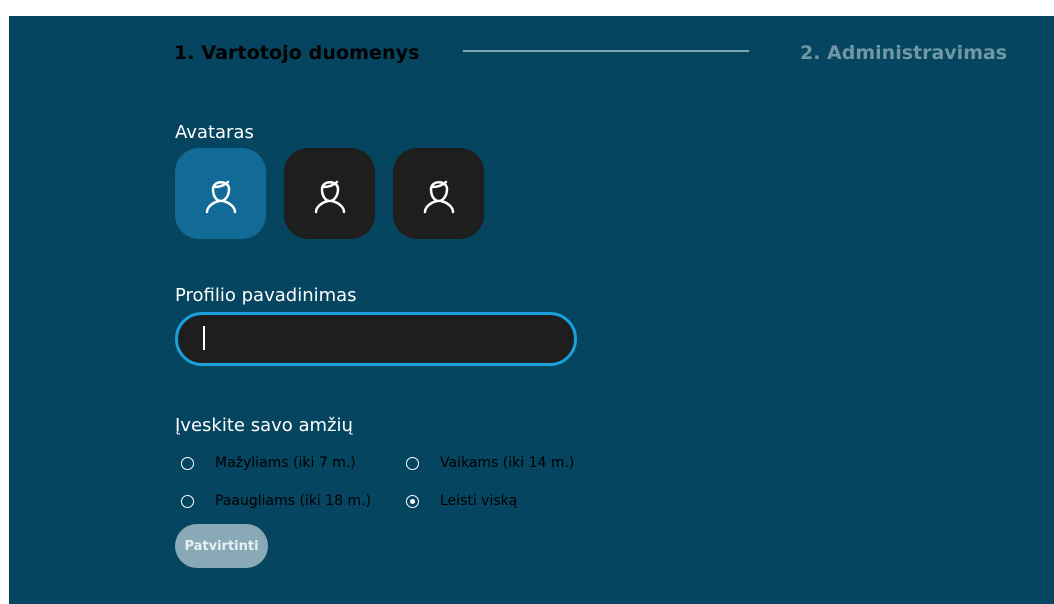 Image resolution: width=1054 pixels, height=604 pixels. Describe the element at coordinates (221, 546) in the screenshot. I see `confirm-button: Patvirtinti` at that location.